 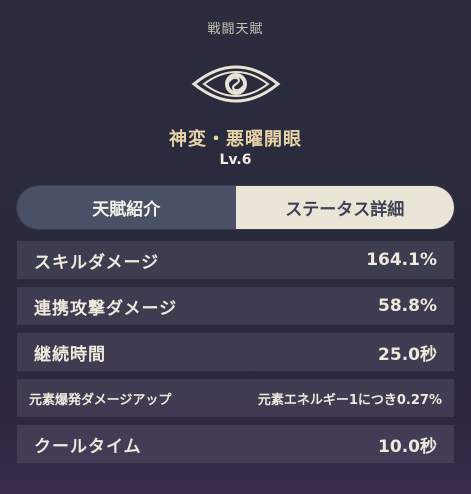 What do you see at coordinates (407, 306) in the screenshot?
I see `stat-value: 58.8%` at bounding box center [407, 306].